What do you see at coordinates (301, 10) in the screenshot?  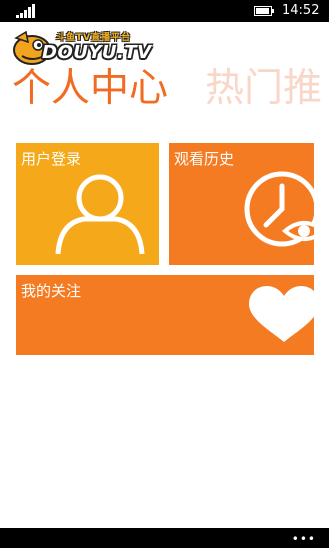 I see `status-time: 14:52` at bounding box center [301, 10].